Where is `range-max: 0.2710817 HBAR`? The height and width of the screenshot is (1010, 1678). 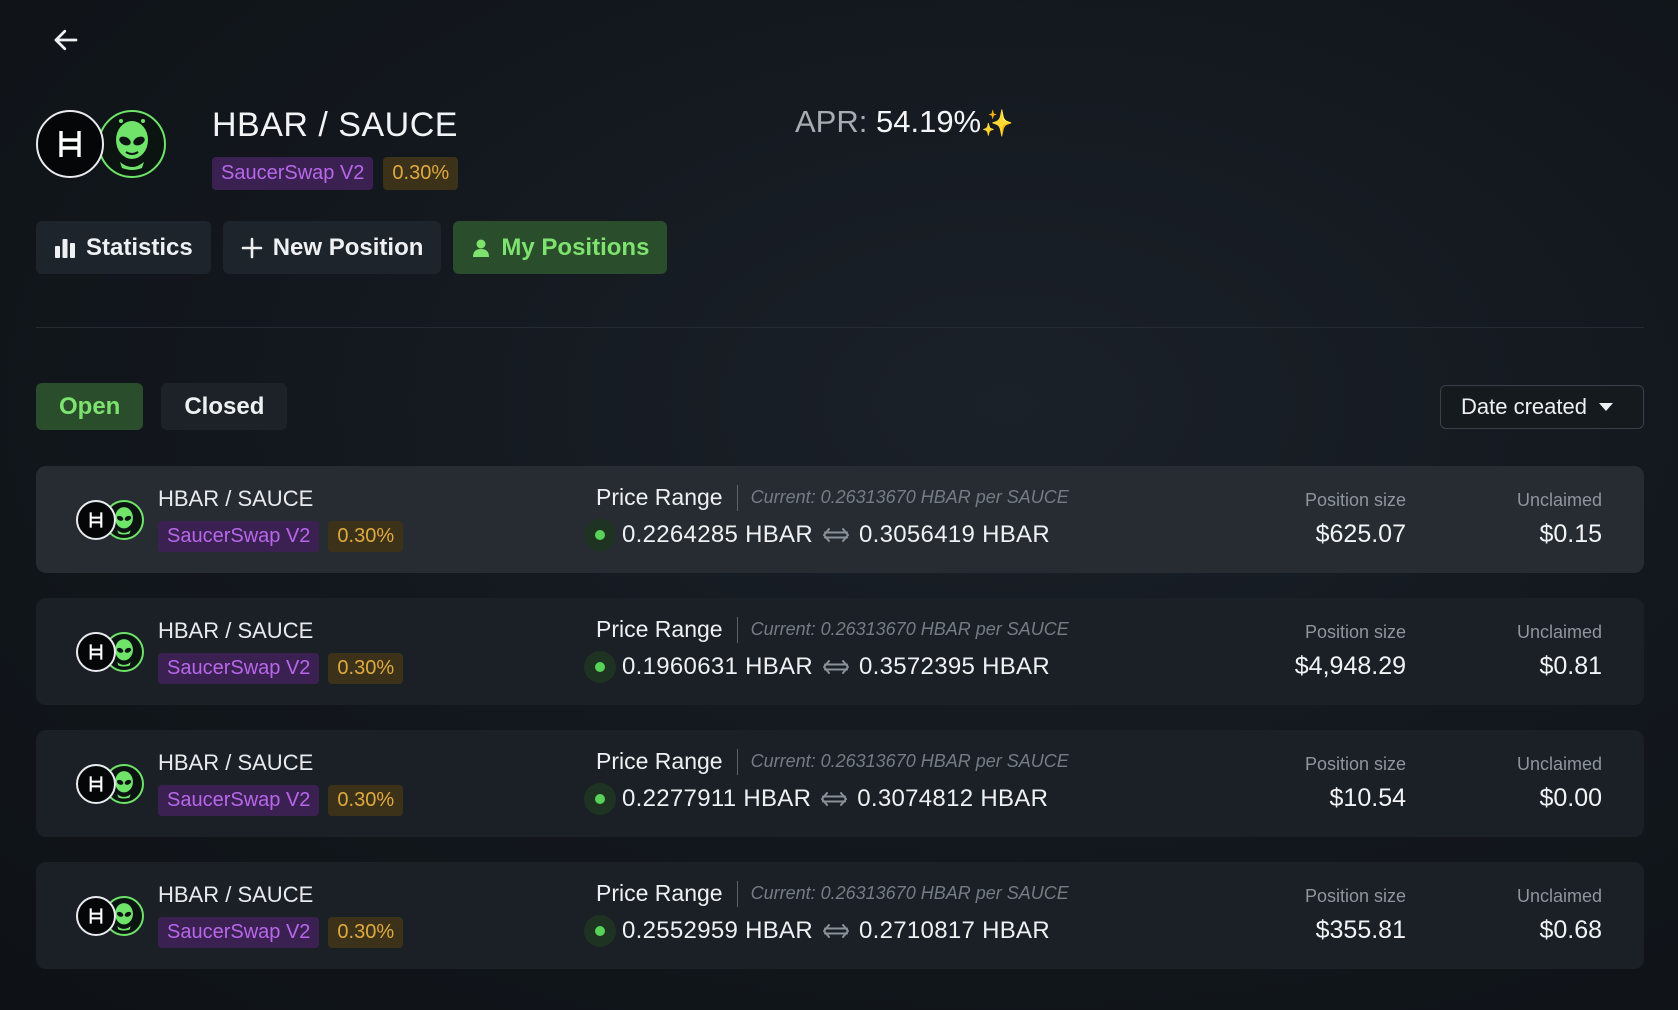
range-max: 0.2710817 HBAR is located at coordinates (954, 930).